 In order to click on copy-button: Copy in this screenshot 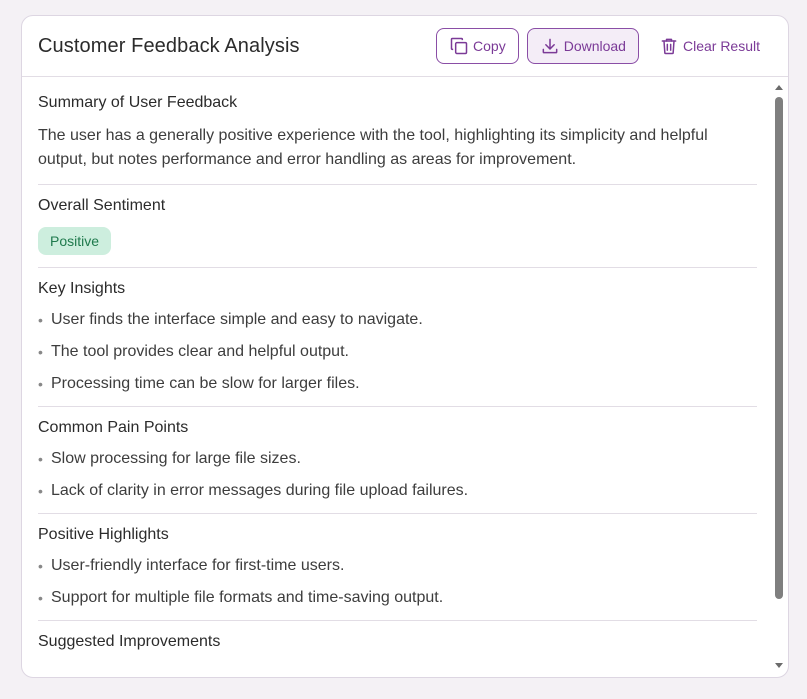, I will do `click(477, 46)`.